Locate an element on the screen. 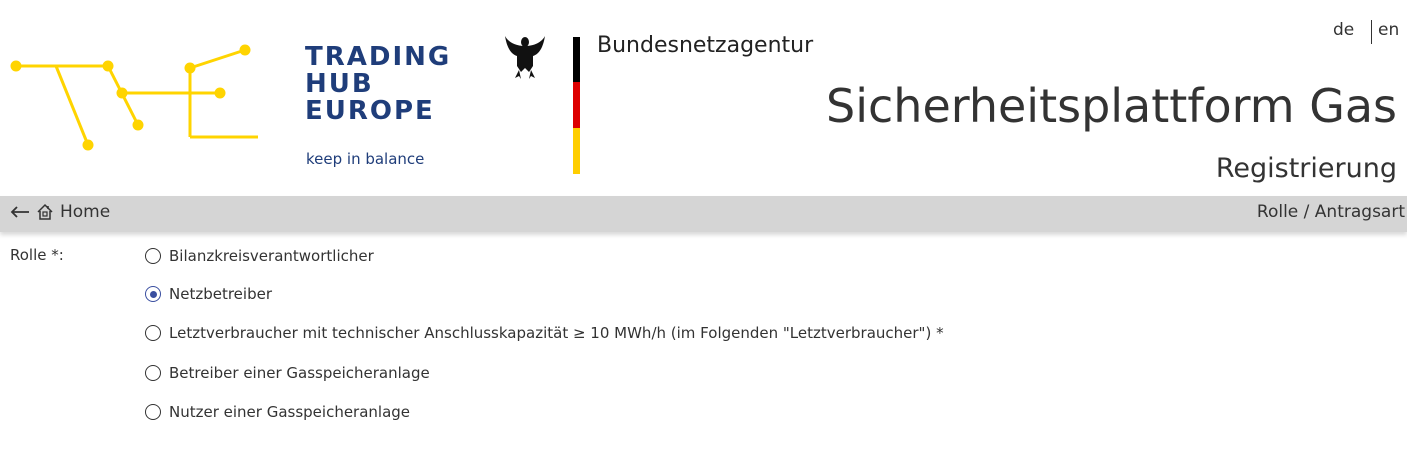 The height and width of the screenshot is (470, 1407). home-label: Home is located at coordinates (85, 212).